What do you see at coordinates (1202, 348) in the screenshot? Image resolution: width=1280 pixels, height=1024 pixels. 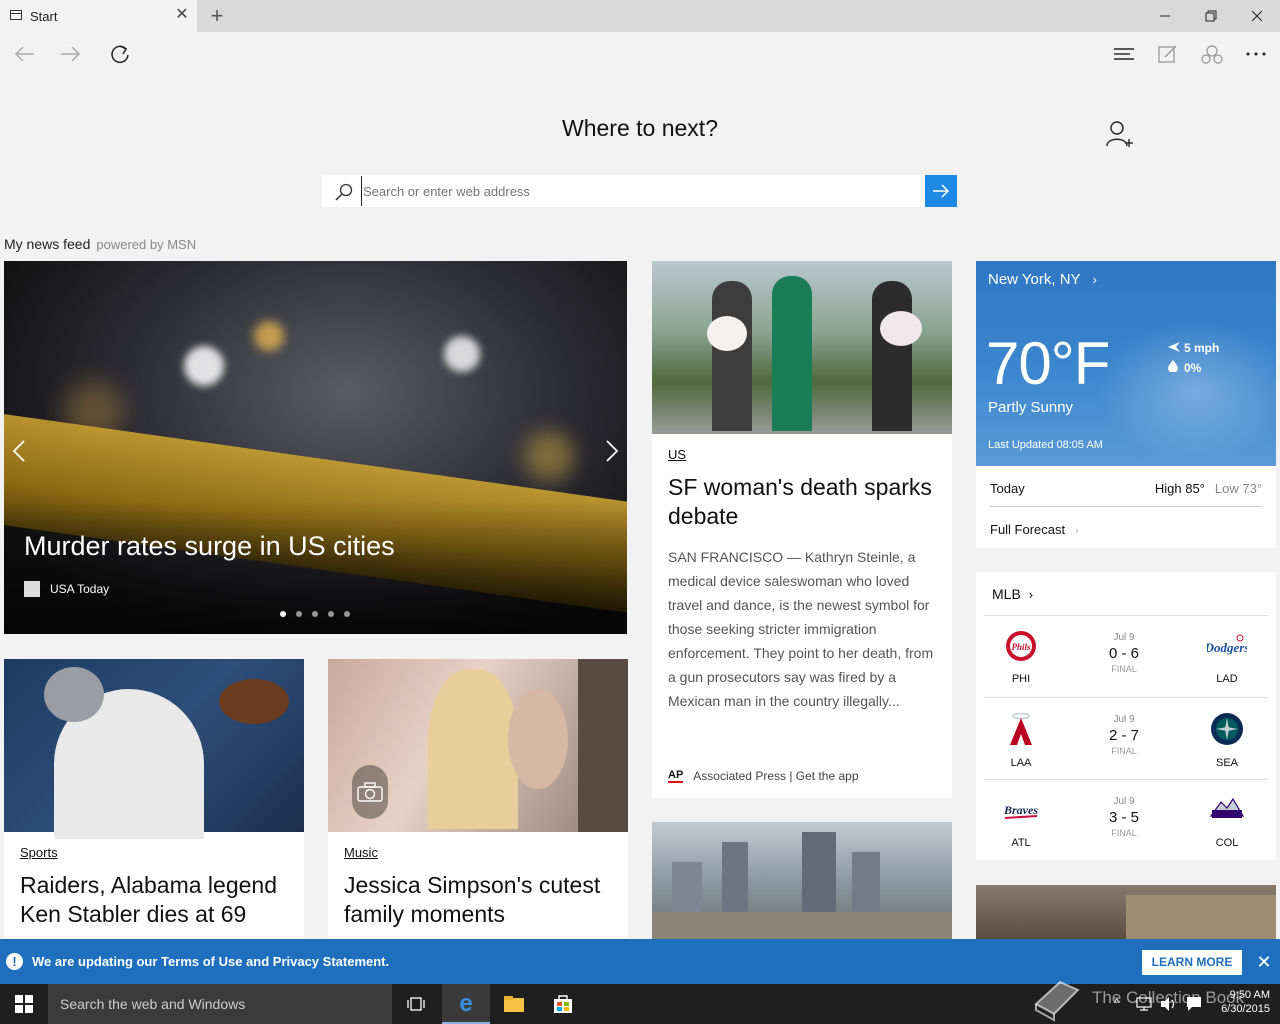 I see `wind-speed: 5 mph` at bounding box center [1202, 348].